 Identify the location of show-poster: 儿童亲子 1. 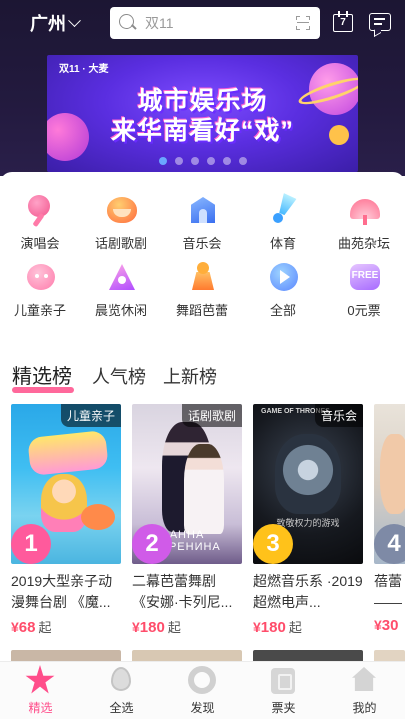
(66, 484).